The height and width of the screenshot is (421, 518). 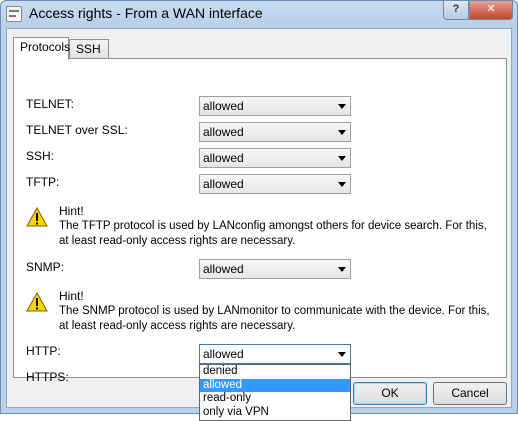 I want to click on close-button: ✕, so click(x=491, y=10).